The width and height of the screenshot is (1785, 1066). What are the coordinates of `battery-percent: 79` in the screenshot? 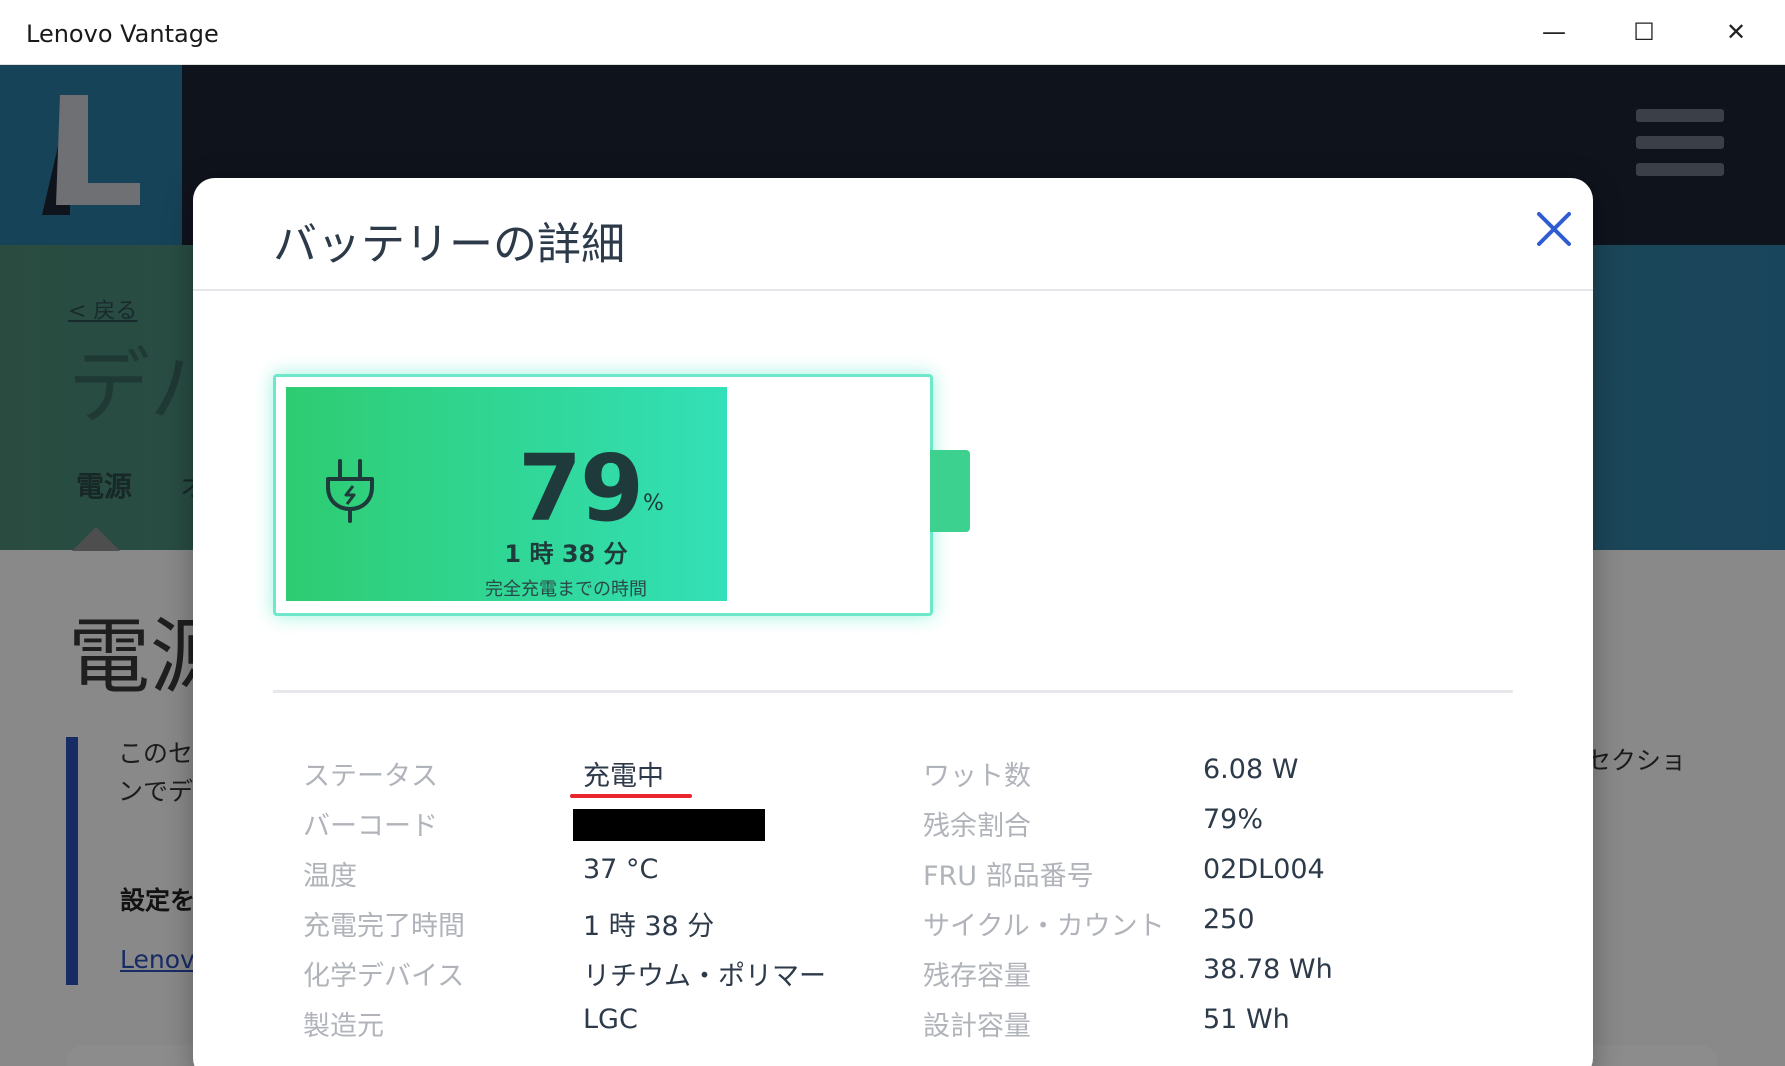 It's located at (581, 488).